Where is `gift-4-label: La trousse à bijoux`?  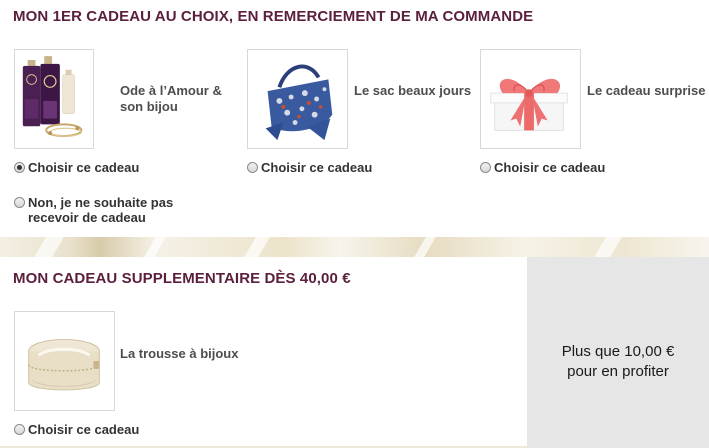
gift-4-label: La trousse à bijoux is located at coordinates (179, 353).